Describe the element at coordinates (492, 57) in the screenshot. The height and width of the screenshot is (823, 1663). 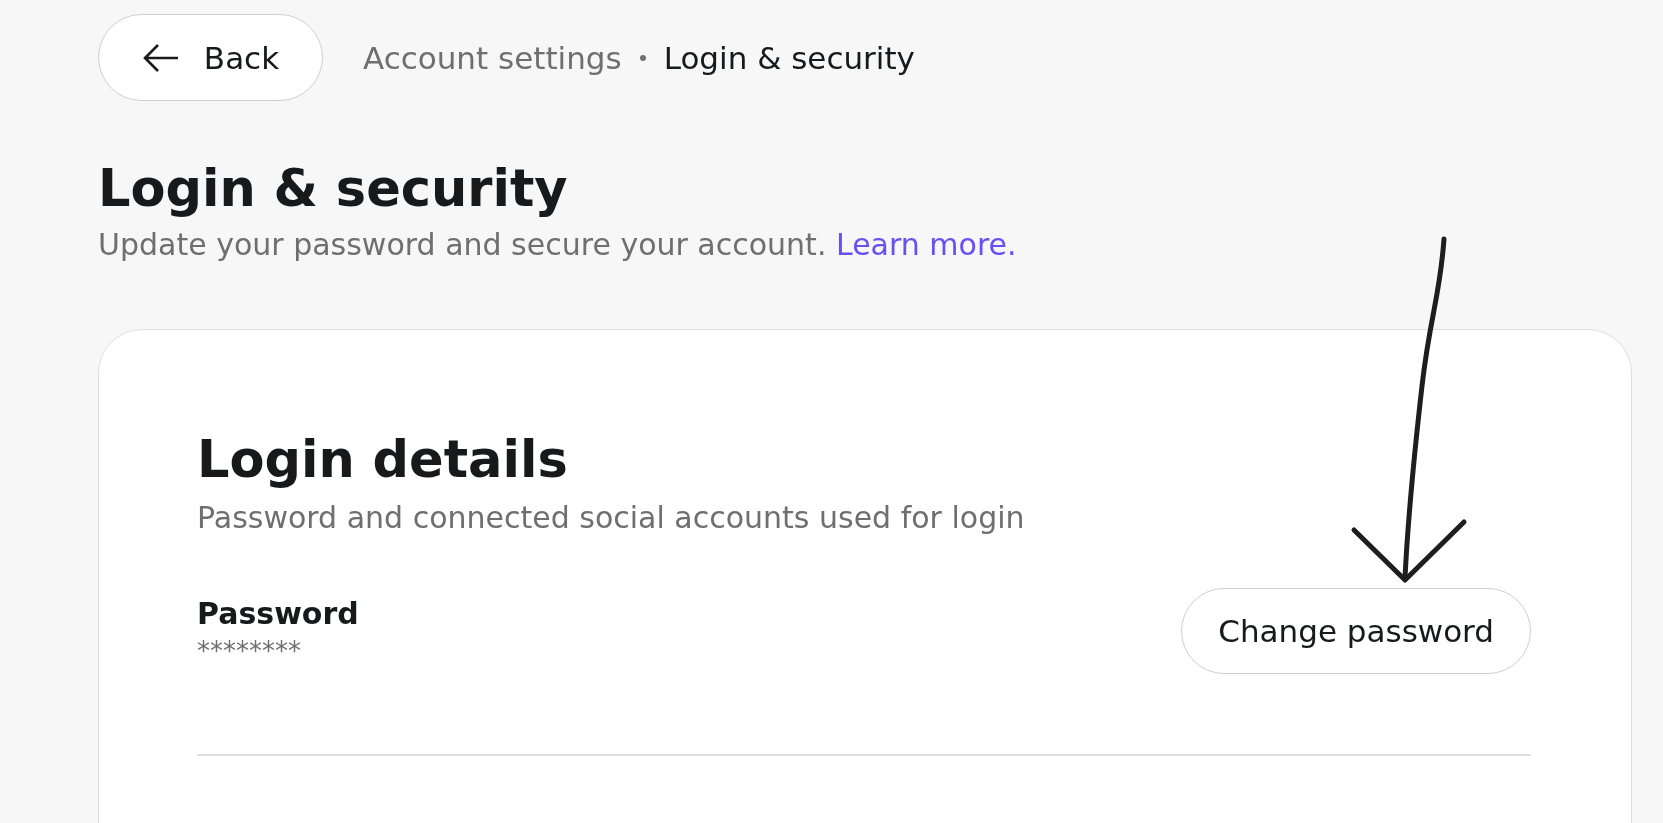
I see `breadcrumb-item: Account settings` at that location.